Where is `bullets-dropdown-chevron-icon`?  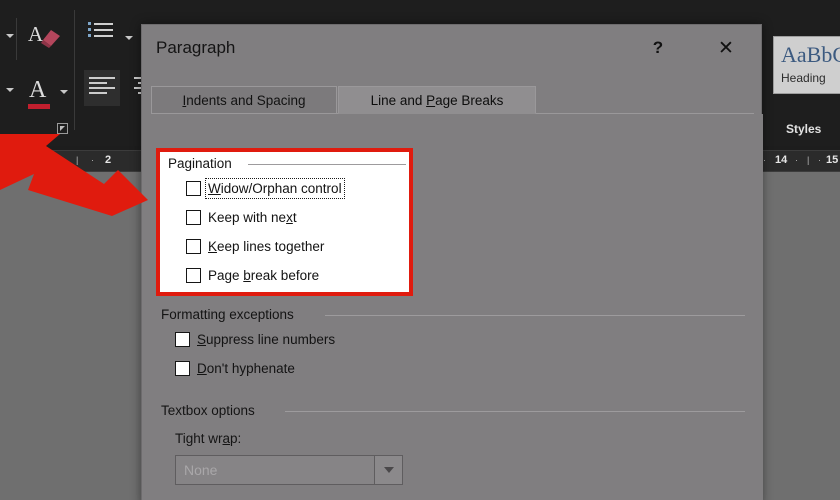 bullets-dropdown-chevron-icon is located at coordinates (129, 38).